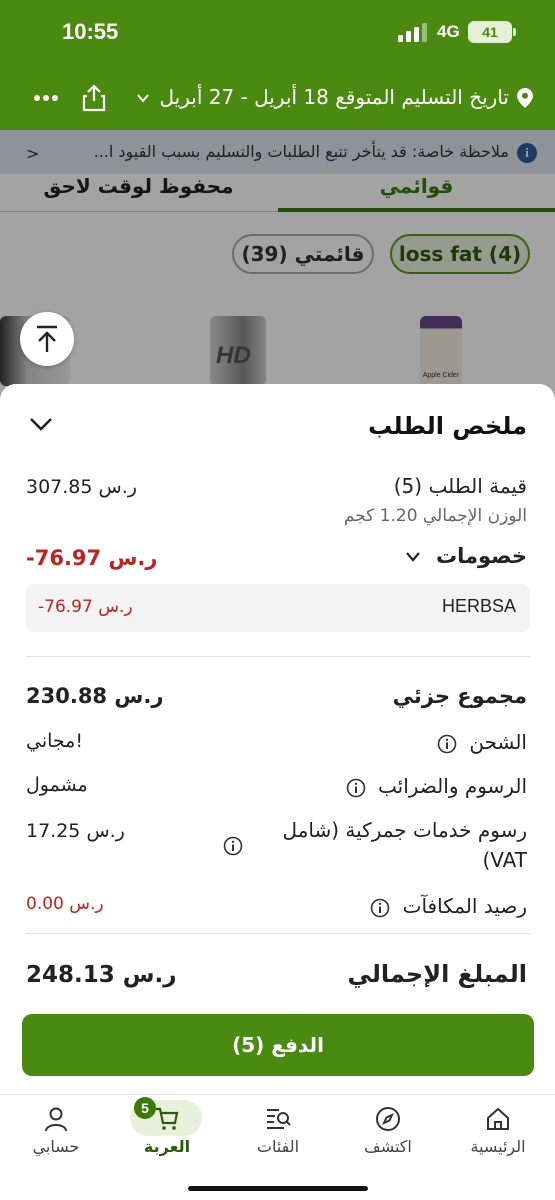  What do you see at coordinates (95, 696) in the screenshot?
I see `subtotal-value: 230.88 ر.س` at bounding box center [95, 696].